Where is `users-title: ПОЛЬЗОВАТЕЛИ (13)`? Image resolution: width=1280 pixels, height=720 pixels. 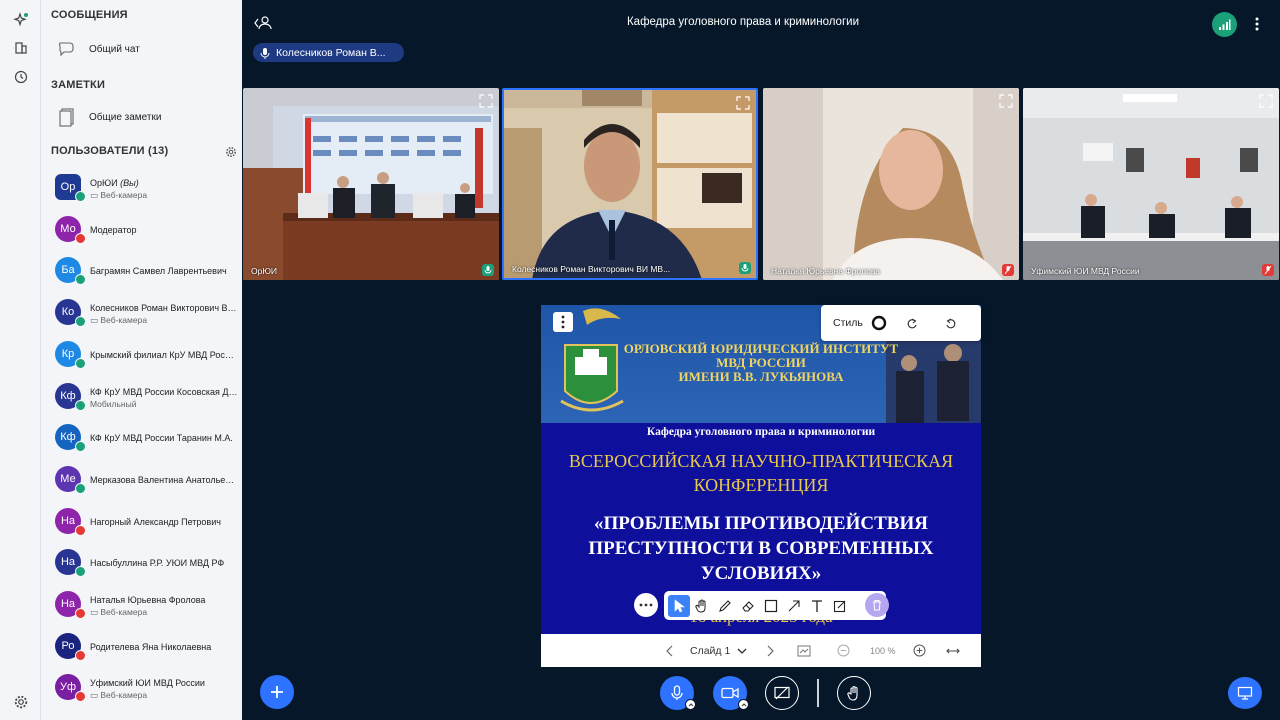 users-title: ПОЛЬЗОВАТЕЛИ (13) is located at coordinates (110, 151).